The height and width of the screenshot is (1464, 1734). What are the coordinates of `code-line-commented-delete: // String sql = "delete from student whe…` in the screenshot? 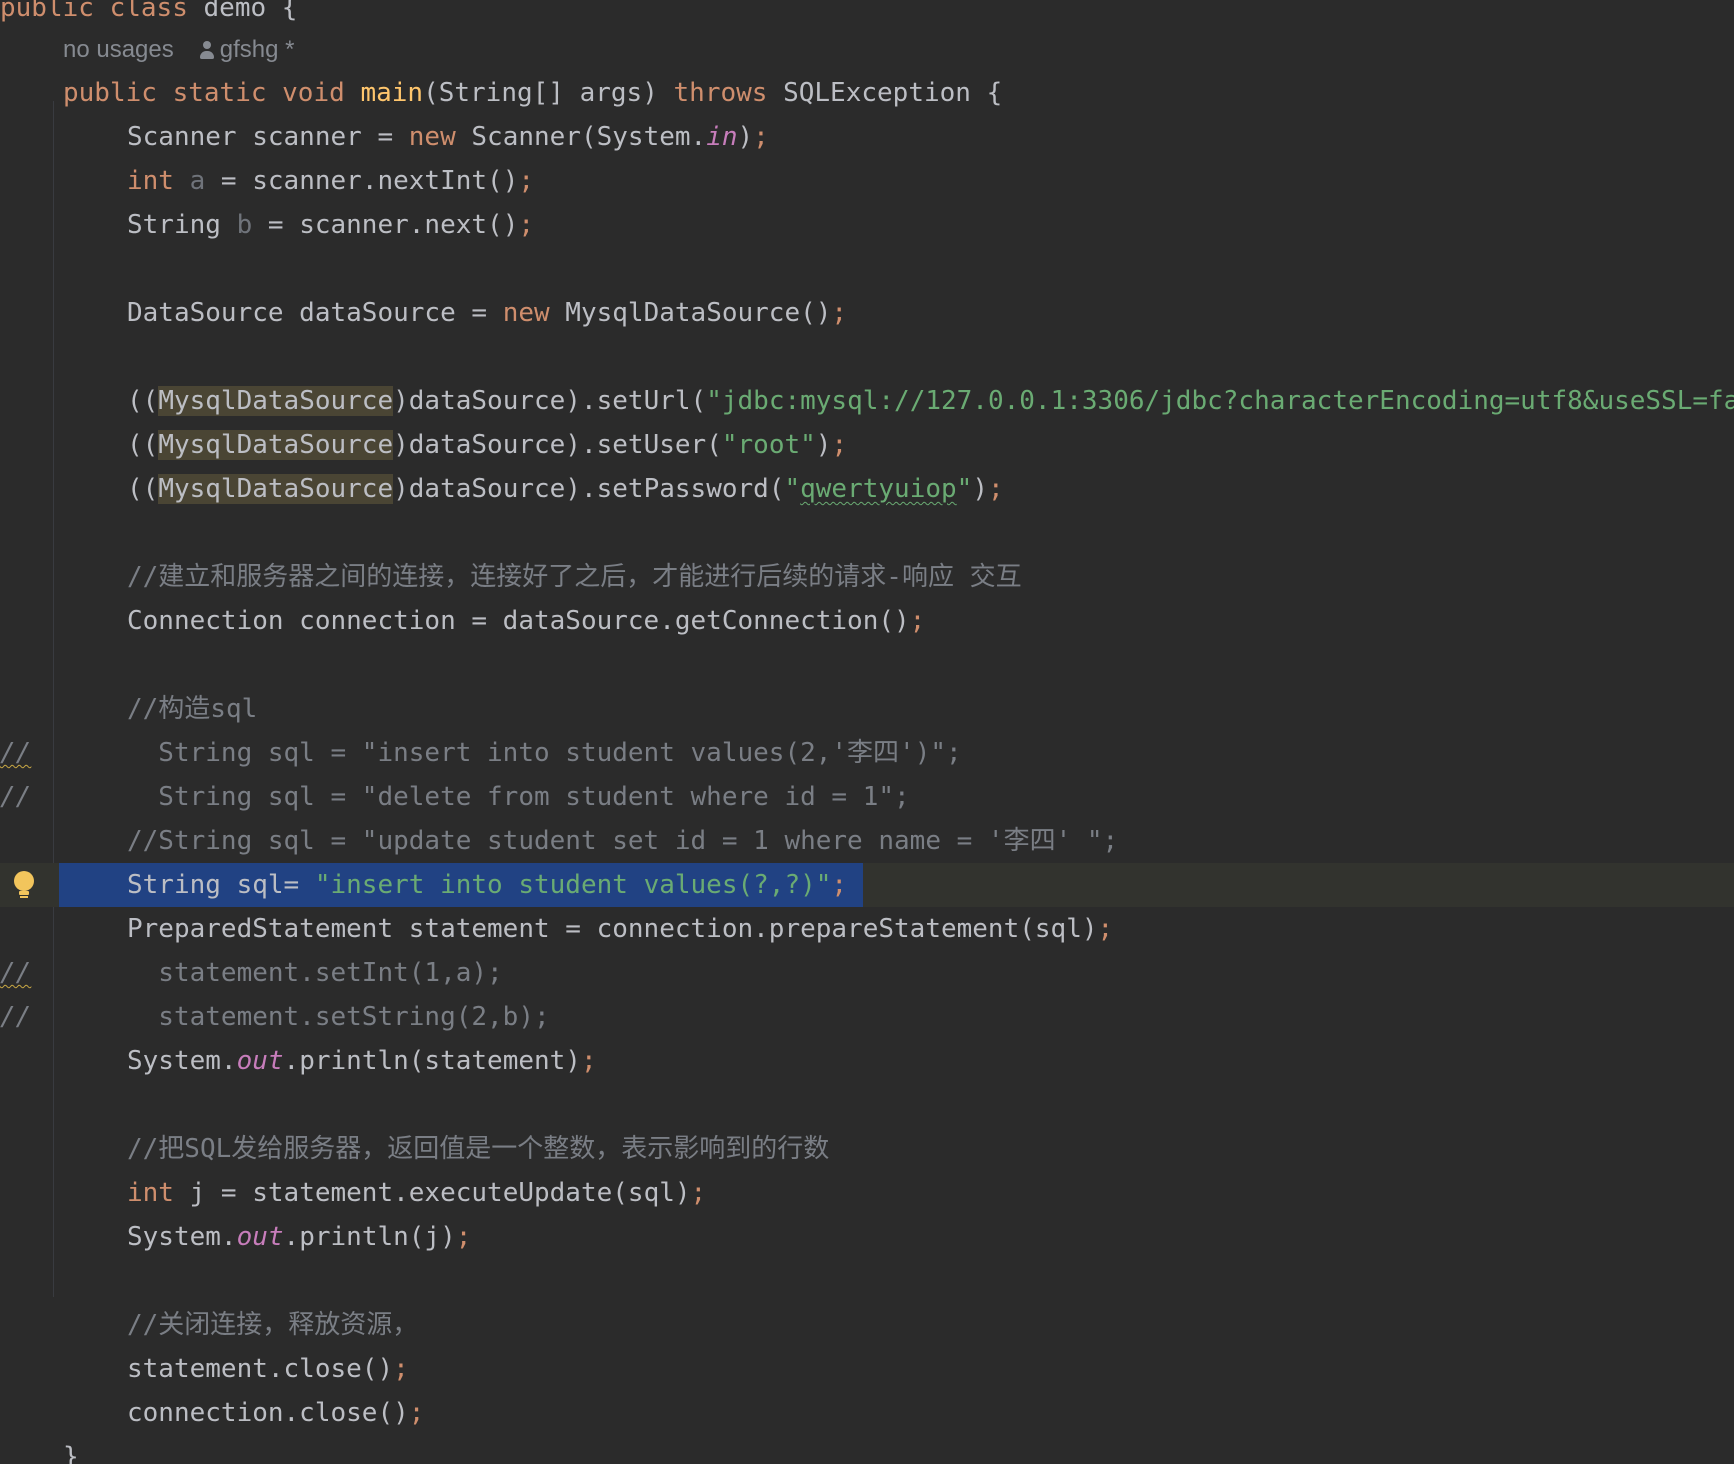 It's located at (867, 797).